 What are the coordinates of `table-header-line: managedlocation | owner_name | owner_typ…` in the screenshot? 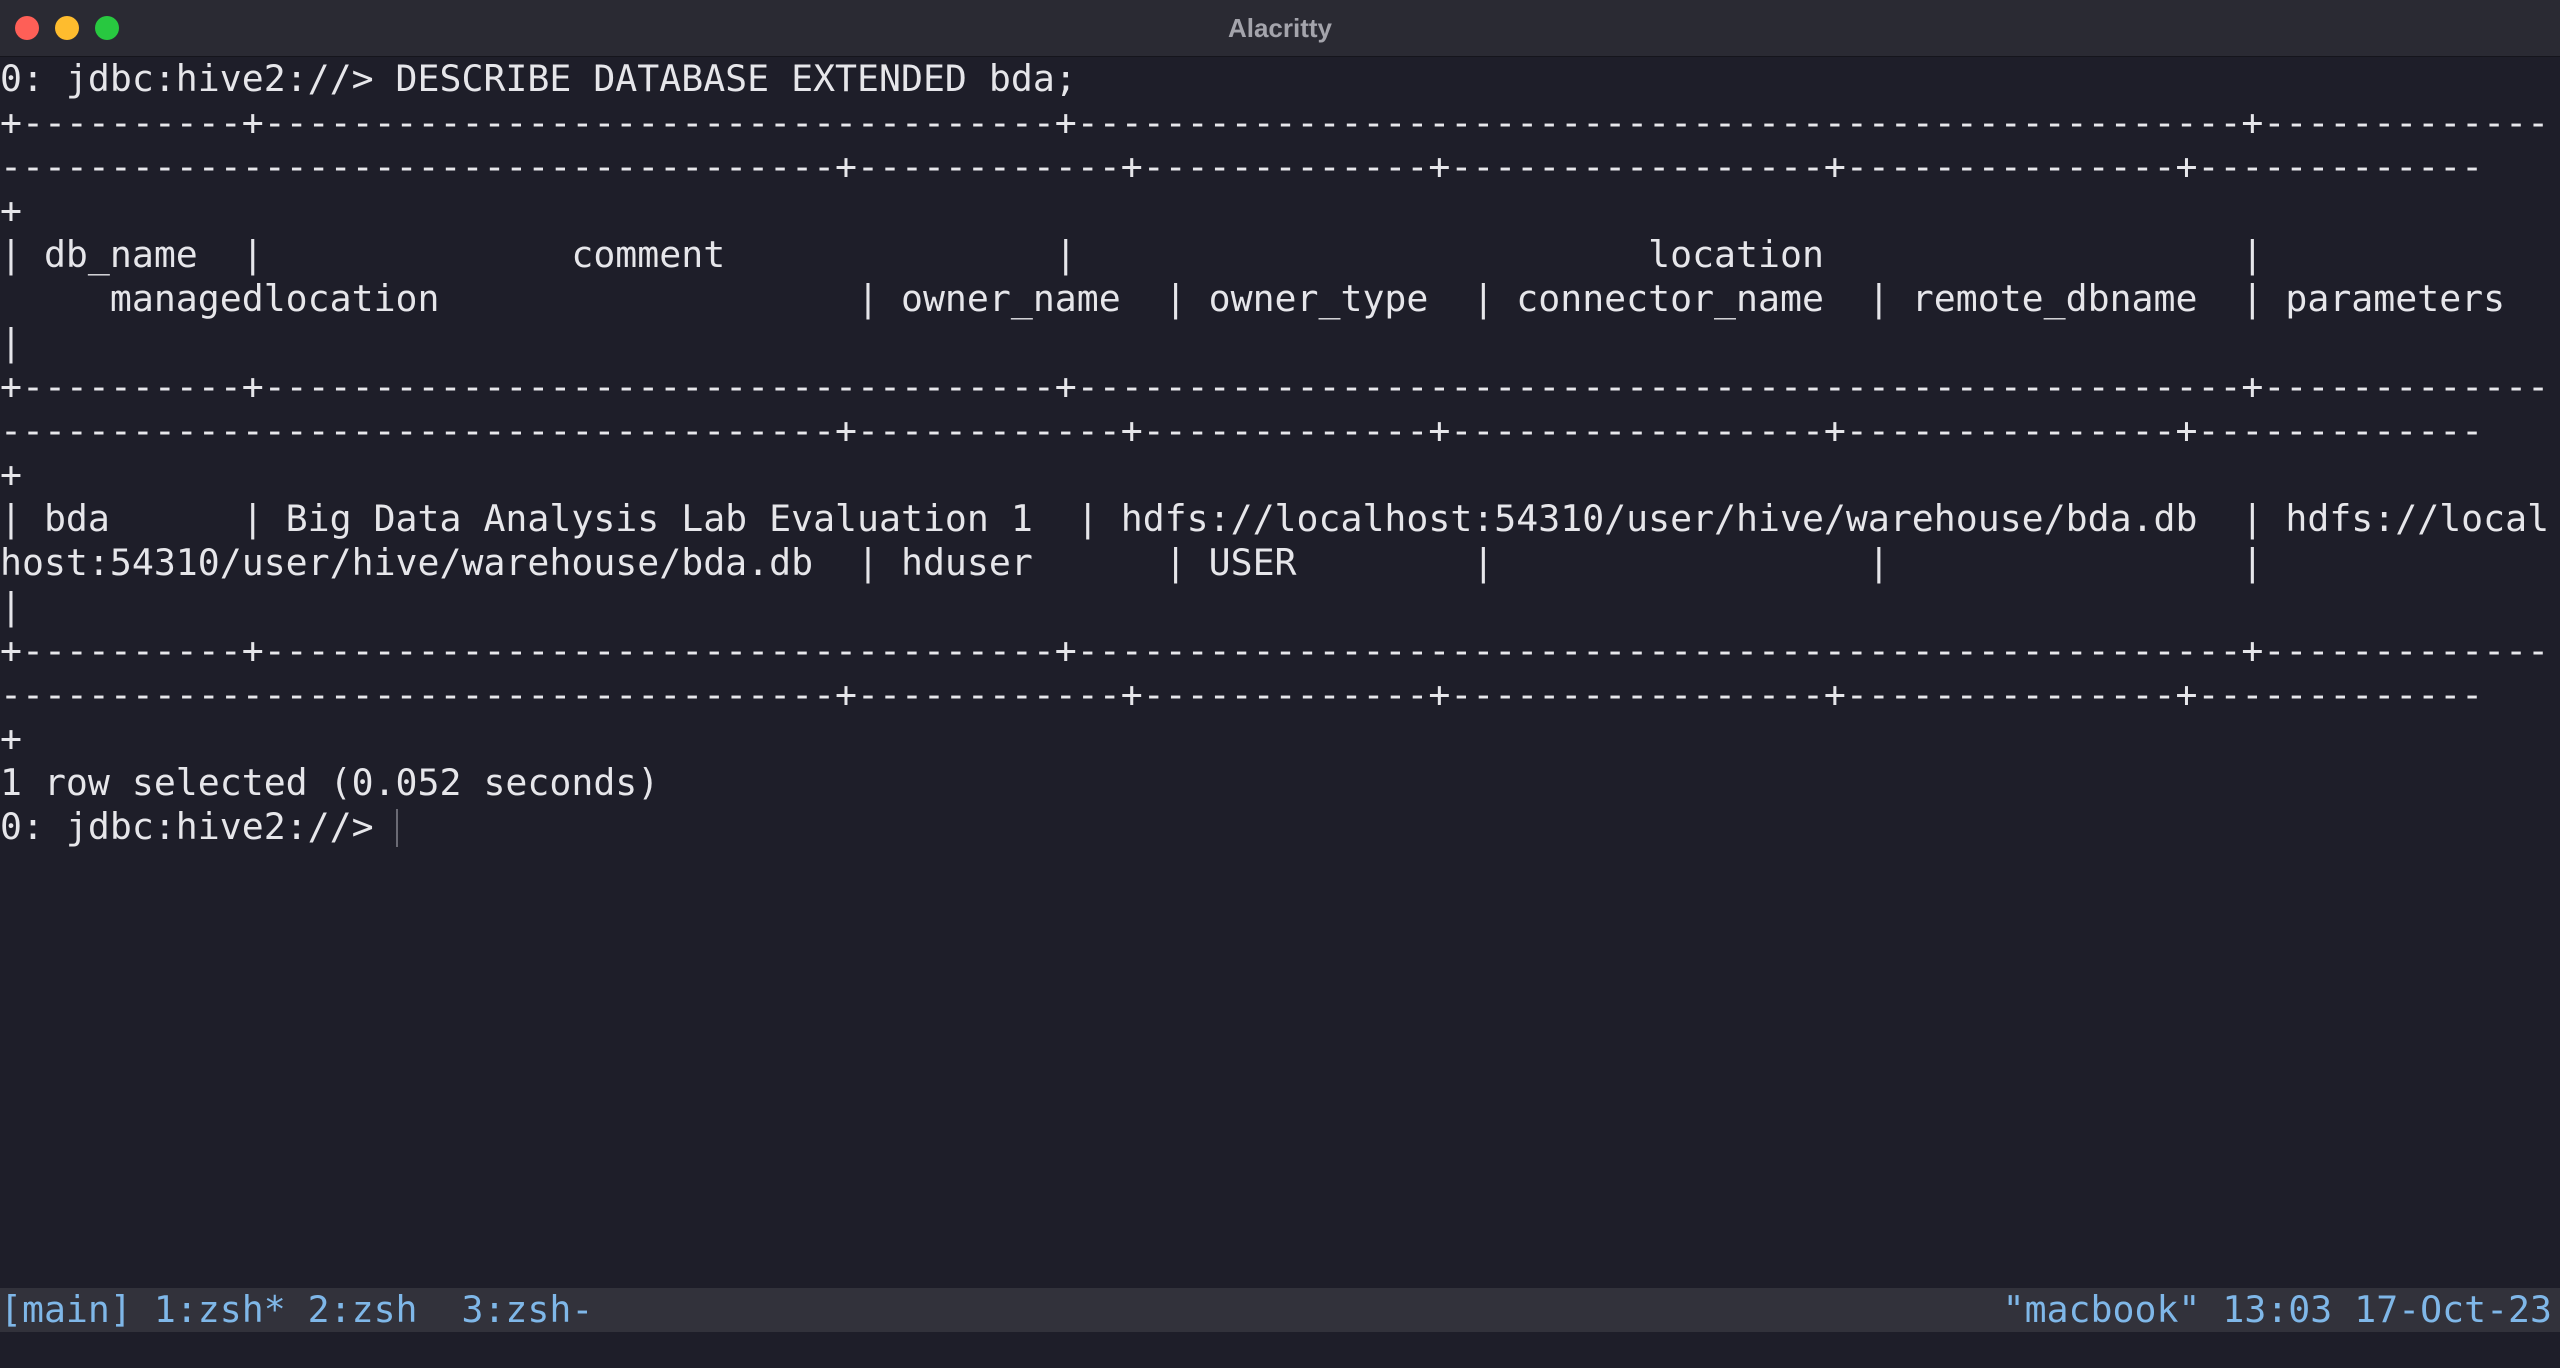 It's located at (1253, 298).